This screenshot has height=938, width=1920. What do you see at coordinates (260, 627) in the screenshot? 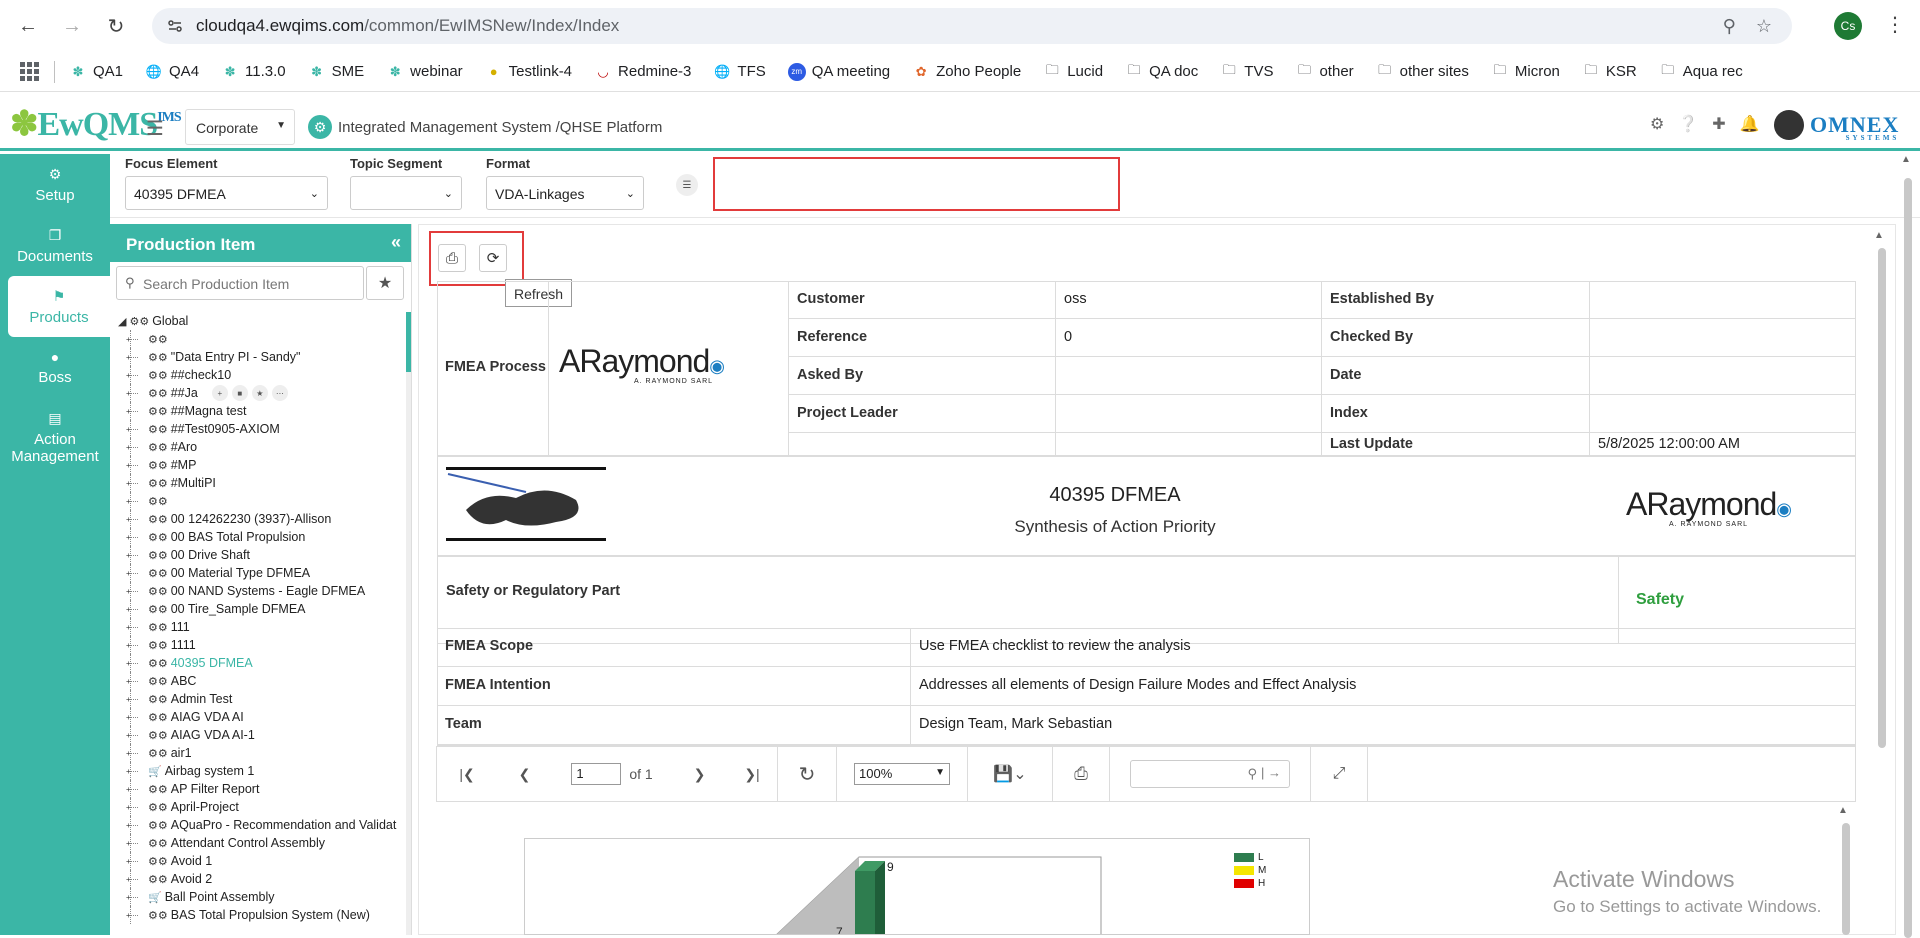
I see `tree-node: + ⚙⚙ 111` at bounding box center [260, 627].